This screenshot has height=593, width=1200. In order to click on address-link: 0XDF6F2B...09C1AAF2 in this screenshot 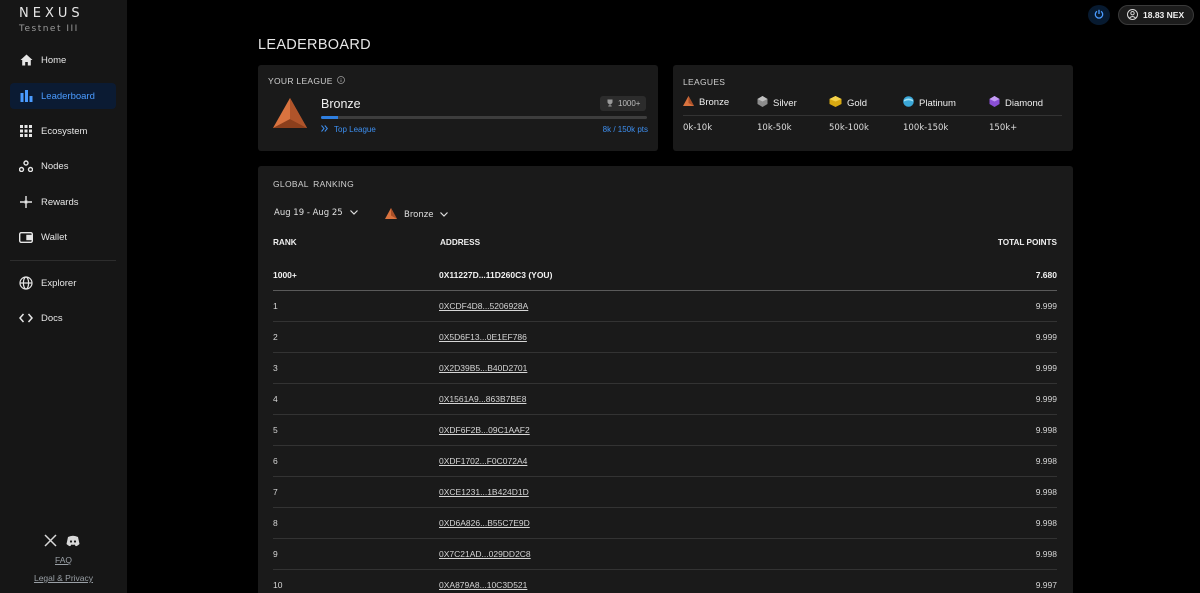, I will do `click(484, 430)`.